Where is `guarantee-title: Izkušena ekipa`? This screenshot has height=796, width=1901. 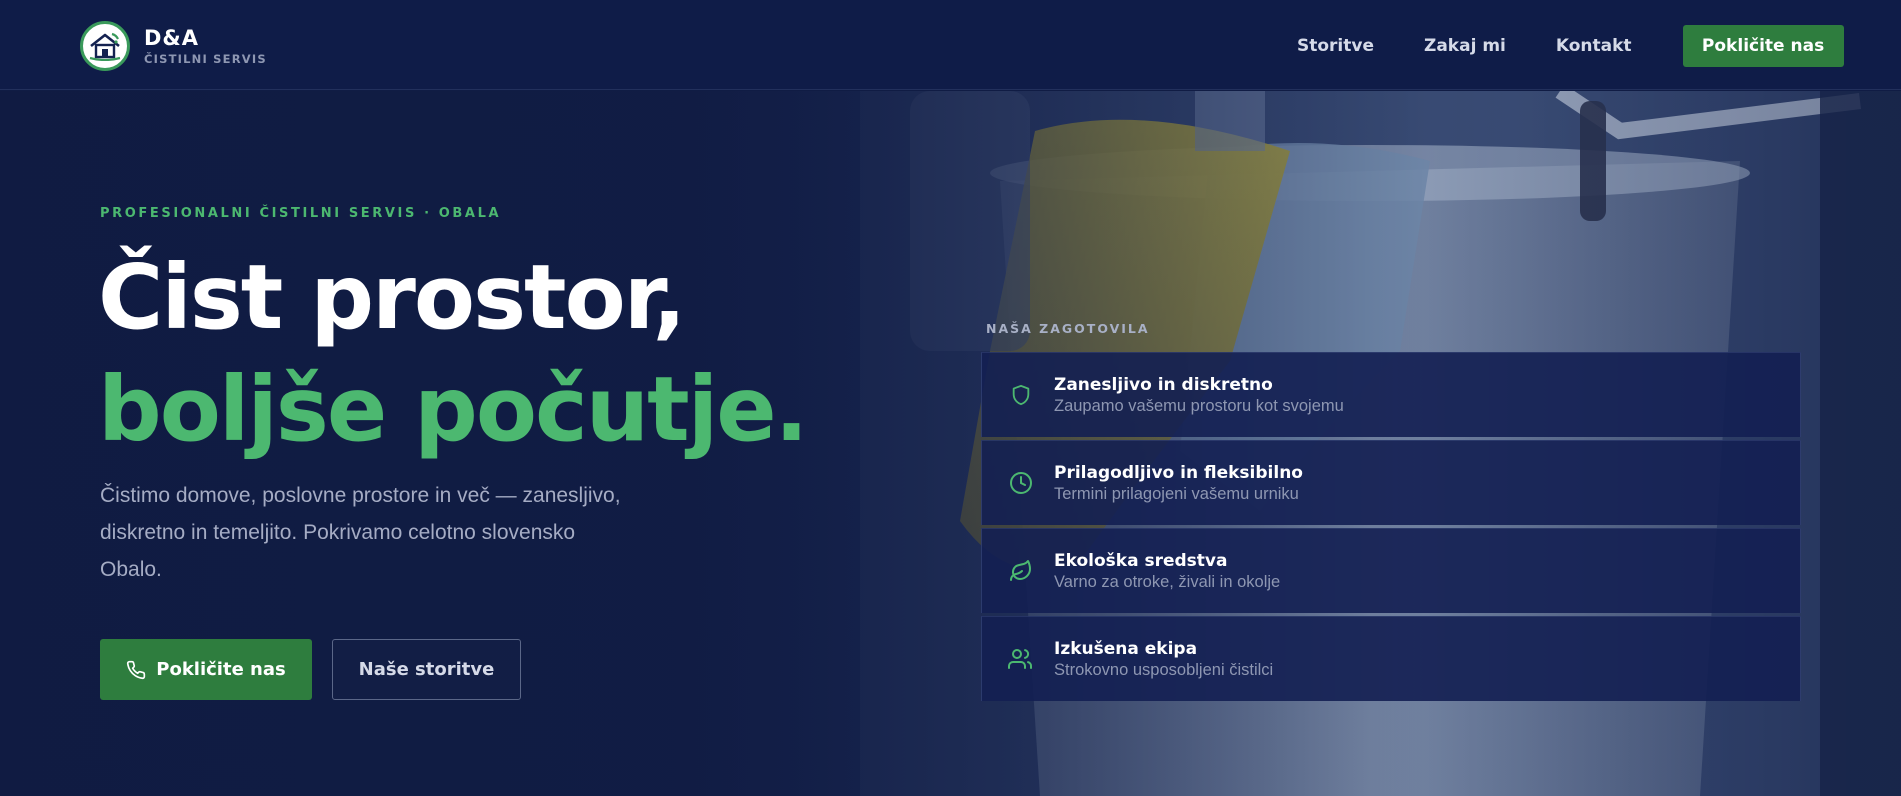
guarantee-title: Izkušena ekipa is located at coordinates (1126, 649).